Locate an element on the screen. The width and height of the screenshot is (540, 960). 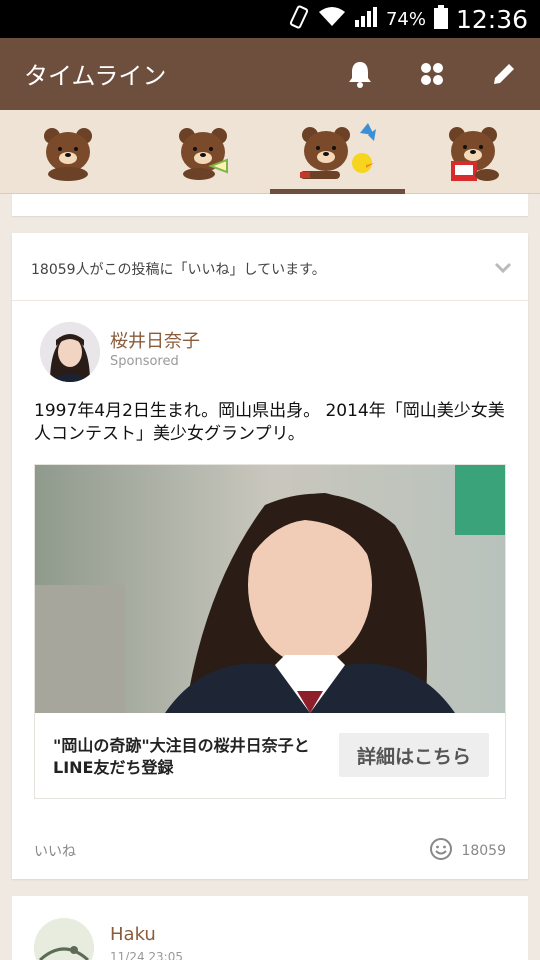
sponsored-label: Sponsored is located at coordinates (144, 361).